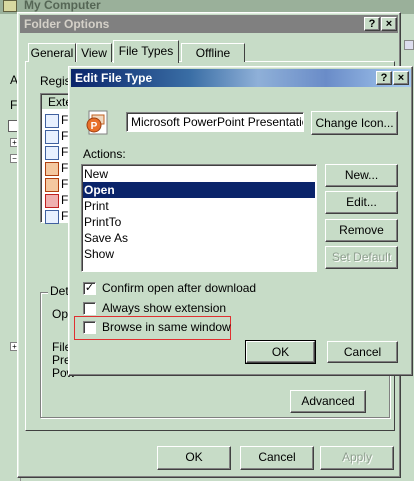 The height and width of the screenshot is (481, 414). What do you see at coordinates (209, 24) in the screenshot?
I see `folder-options-titlebar: Folder Options` at bounding box center [209, 24].